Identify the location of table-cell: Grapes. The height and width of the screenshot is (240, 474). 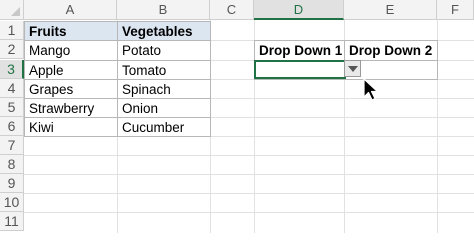
(71, 89).